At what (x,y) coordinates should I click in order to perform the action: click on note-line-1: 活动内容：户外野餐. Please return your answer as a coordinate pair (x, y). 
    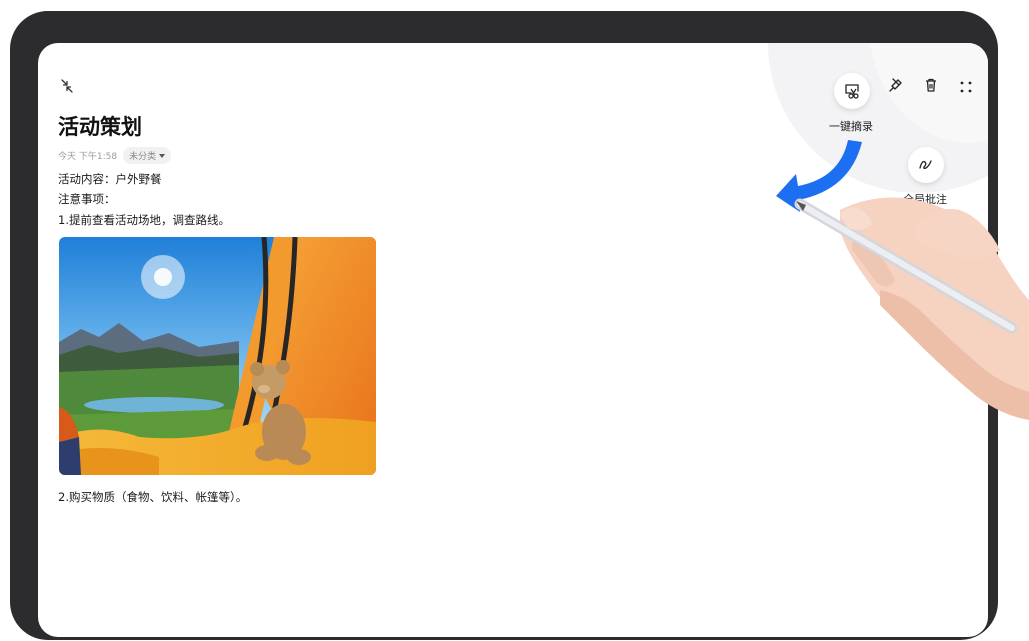
    Looking at the image, I should click on (110, 179).